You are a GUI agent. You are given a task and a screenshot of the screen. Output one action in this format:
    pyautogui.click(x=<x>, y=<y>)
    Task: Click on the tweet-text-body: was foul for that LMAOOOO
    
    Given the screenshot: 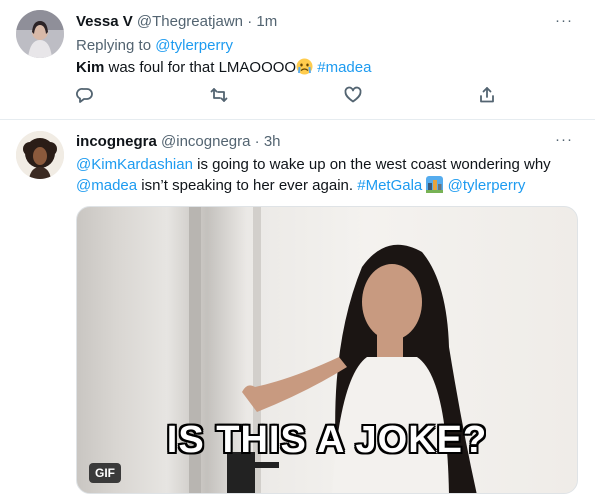 What is the action you would take?
    pyautogui.click(x=200, y=67)
    